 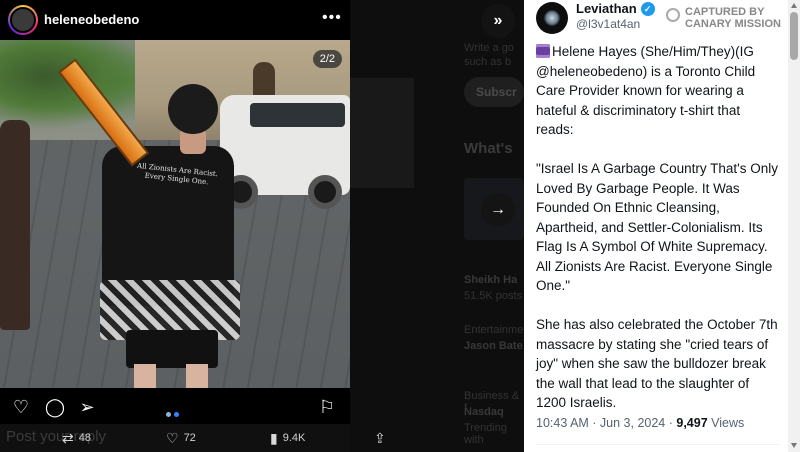 What do you see at coordinates (174, 413) in the screenshot?
I see `carousel-dots` at bounding box center [174, 413].